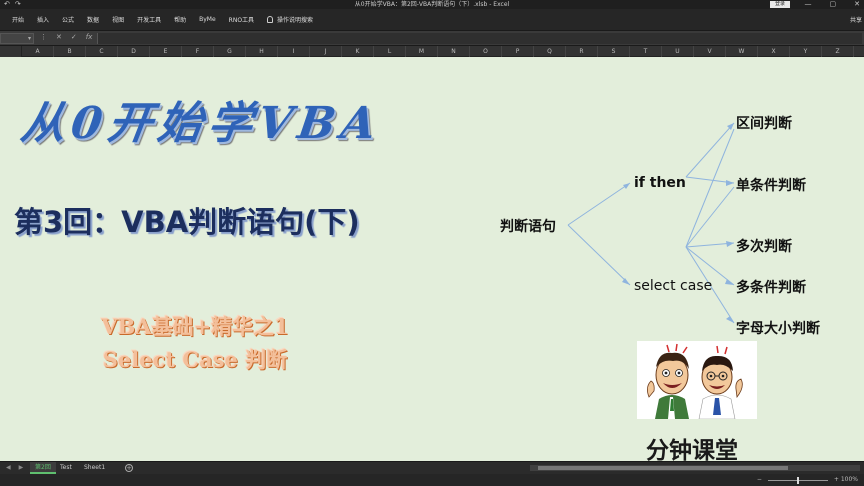 Image resolution: width=864 pixels, height=486 pixels. What do you see at coordinates (673, 286) in the screenshot?
I see `mindmap-branch-selectcase: select case` at bounding box center [673, 286].